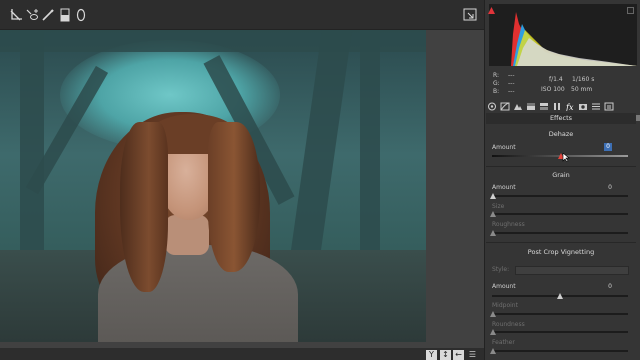  I want to click on tab-snapshots-icon, so click(608, 106).